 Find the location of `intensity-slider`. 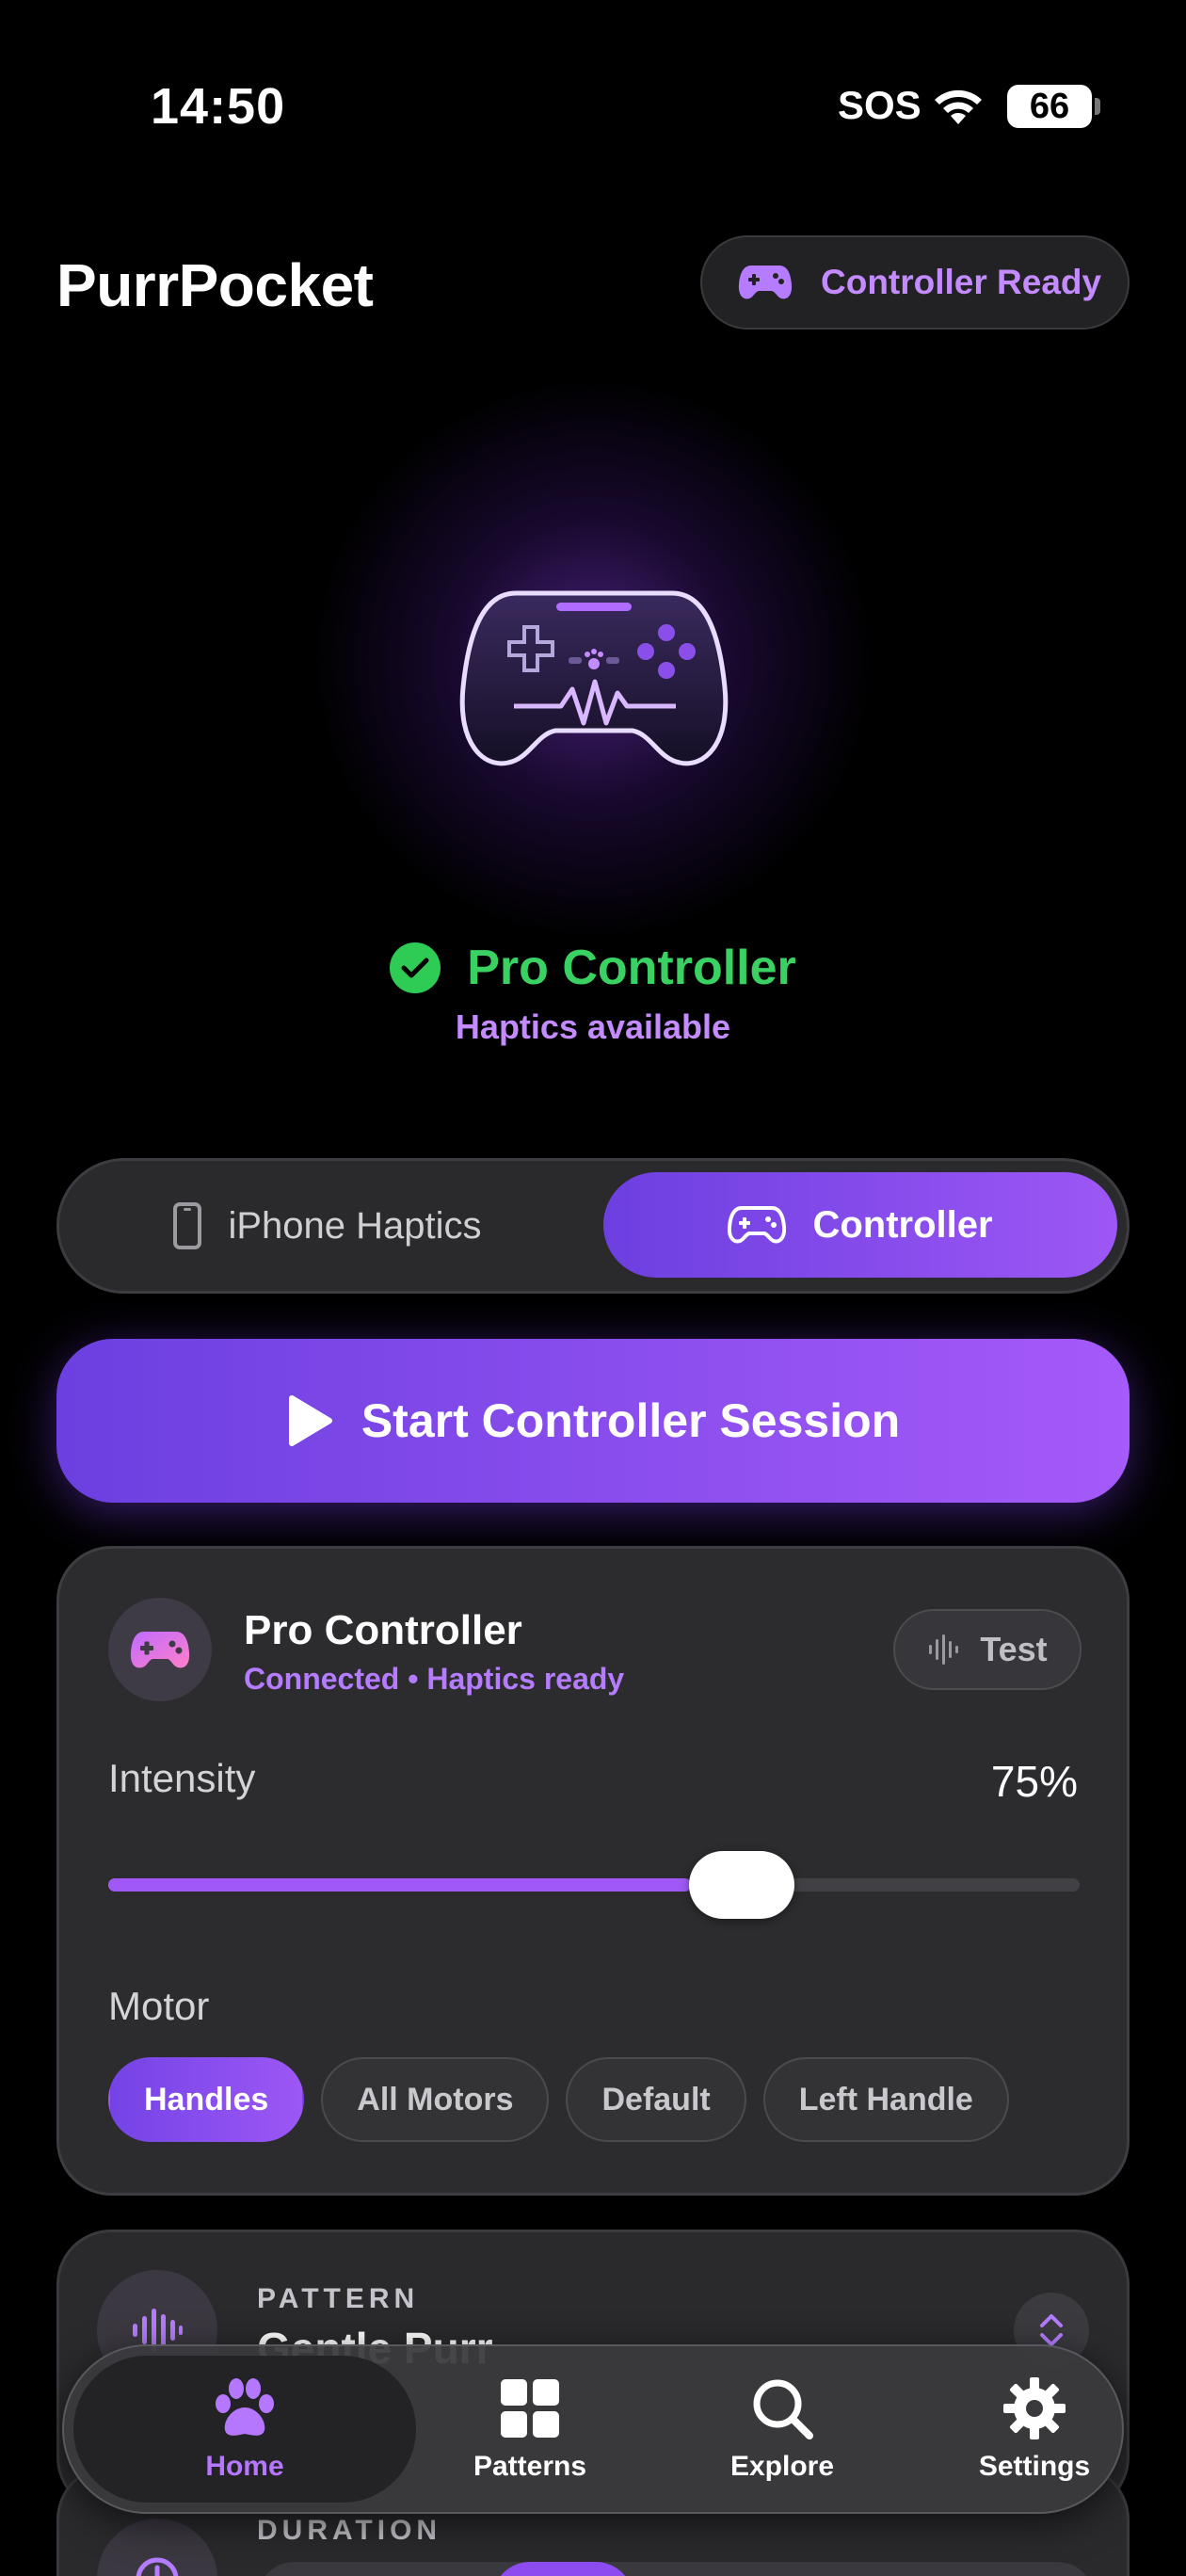

intensity-slider is located at coordinates (594, 1885).